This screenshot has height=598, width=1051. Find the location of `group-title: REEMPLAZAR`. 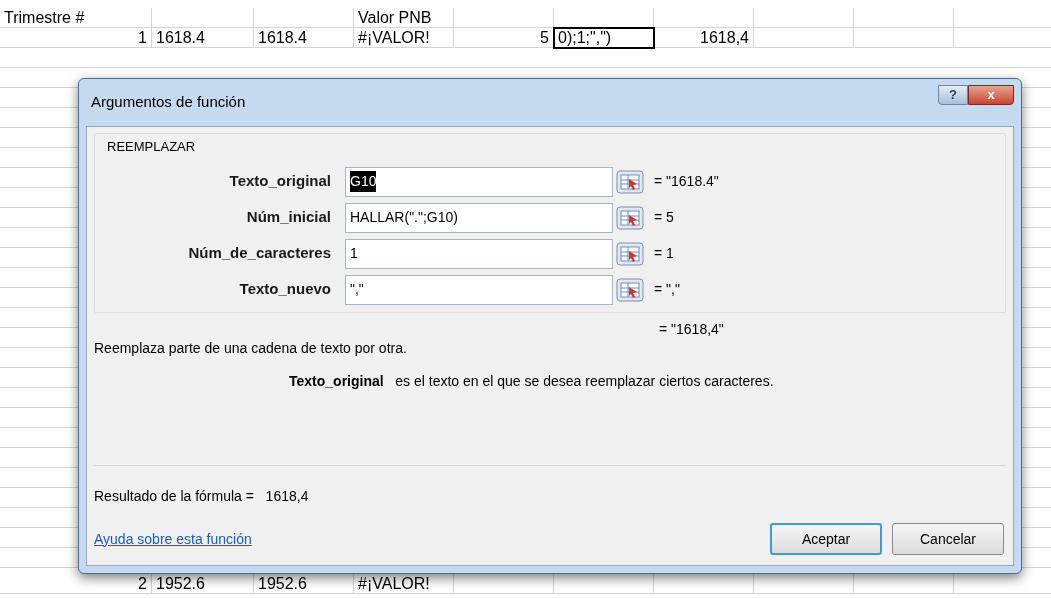

group-title: REEMPLAZAR is located at coordinates (152, 147).